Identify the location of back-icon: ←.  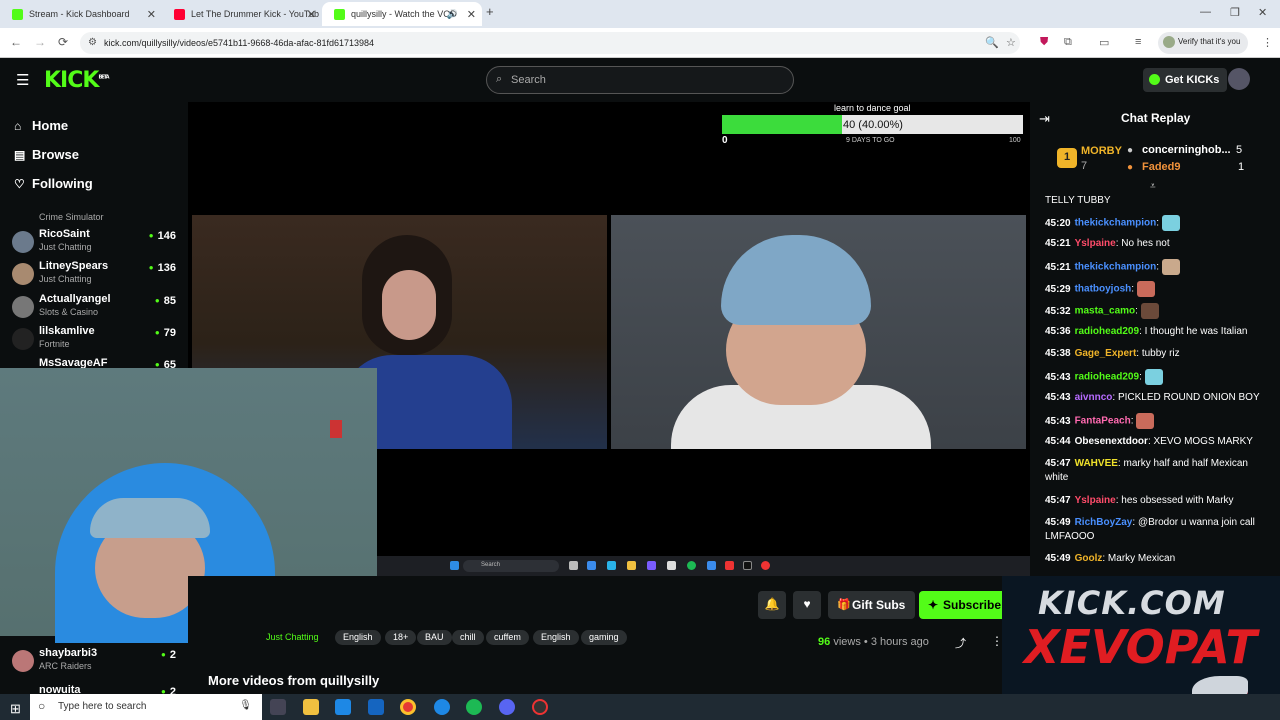
(16, 42).